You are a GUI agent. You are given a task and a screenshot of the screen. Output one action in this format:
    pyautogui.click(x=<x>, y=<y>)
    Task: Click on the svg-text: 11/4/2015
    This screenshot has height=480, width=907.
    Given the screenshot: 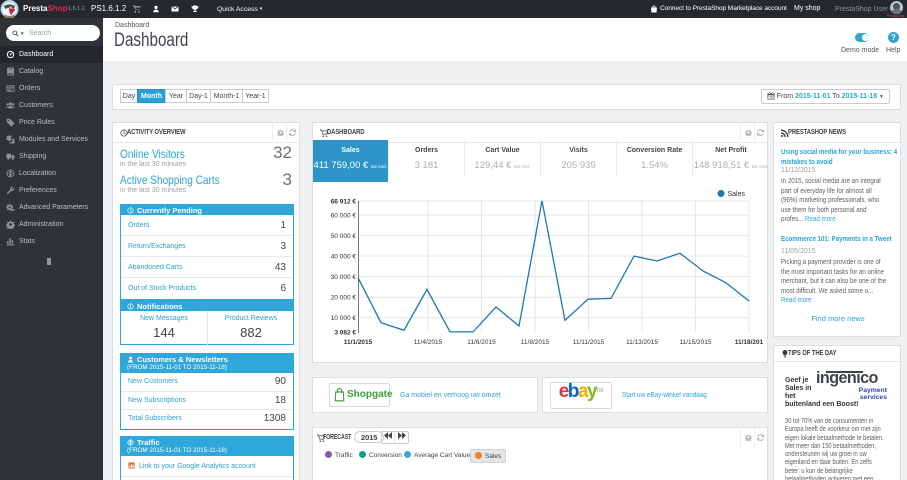 What is the action you would take?
    pyautogui.click(x=428, y=342)
    